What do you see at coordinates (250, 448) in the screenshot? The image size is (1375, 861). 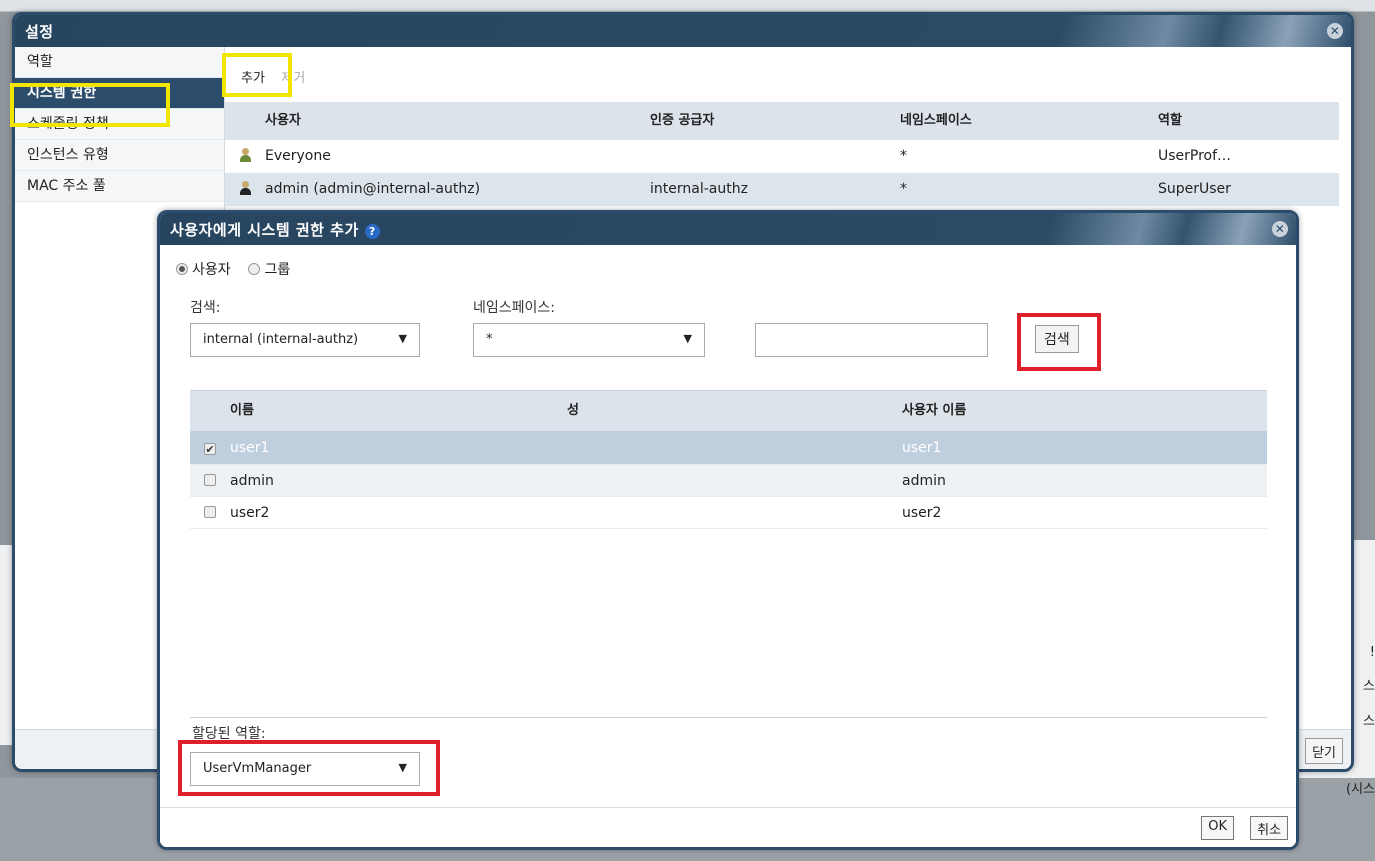 I see `cell-first-name: user1` at bounding box center [250, 448].